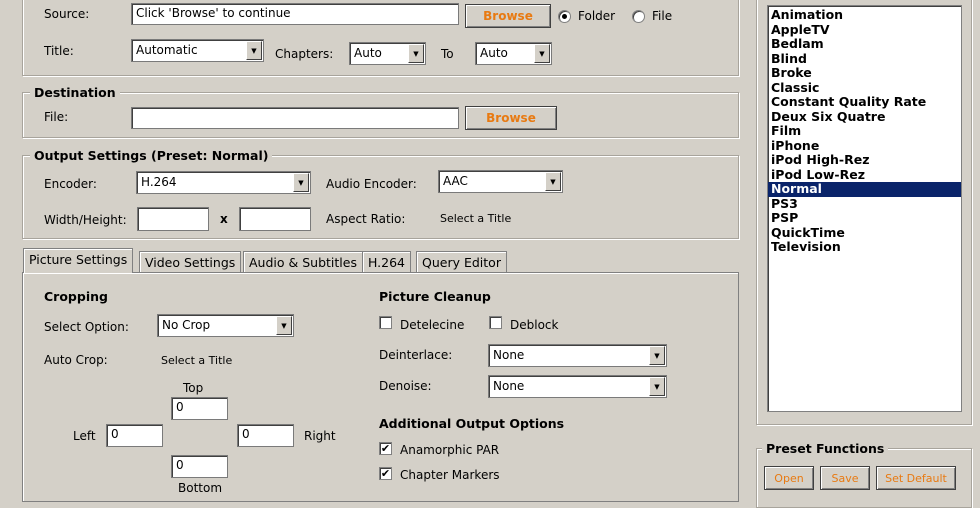 The height and width of the screenshot is (508, 980). I want to click on audio-encoder-select: AAC ▼, so click(500, 181).